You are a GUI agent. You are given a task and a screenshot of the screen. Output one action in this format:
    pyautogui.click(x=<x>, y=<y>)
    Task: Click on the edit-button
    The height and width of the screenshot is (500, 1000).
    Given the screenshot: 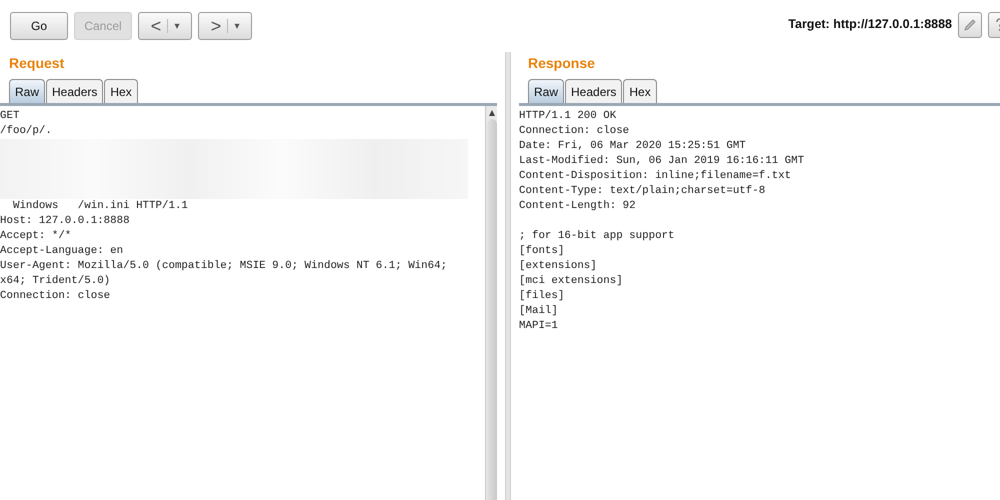 What is the action you would take?
    pyautogui.click(x=970, y=25)
    